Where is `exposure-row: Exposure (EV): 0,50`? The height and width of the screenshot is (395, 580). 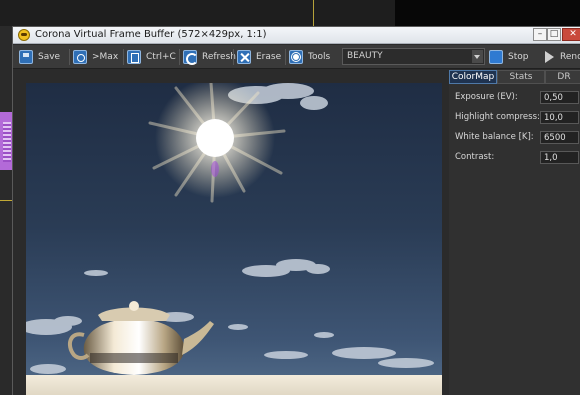 exposure-row: Exposure (EV): 0,50 is located at coordinates (517, 98).